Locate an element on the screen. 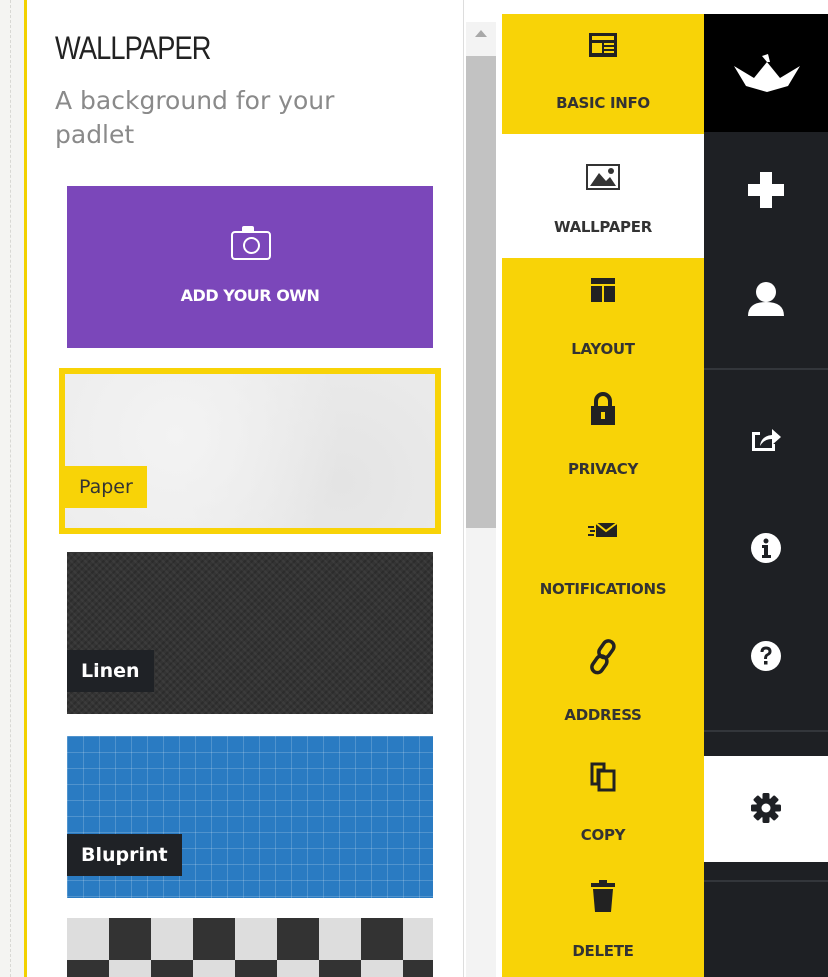  wallpaper-label: Bluprint is located at coordinates (124, 855).